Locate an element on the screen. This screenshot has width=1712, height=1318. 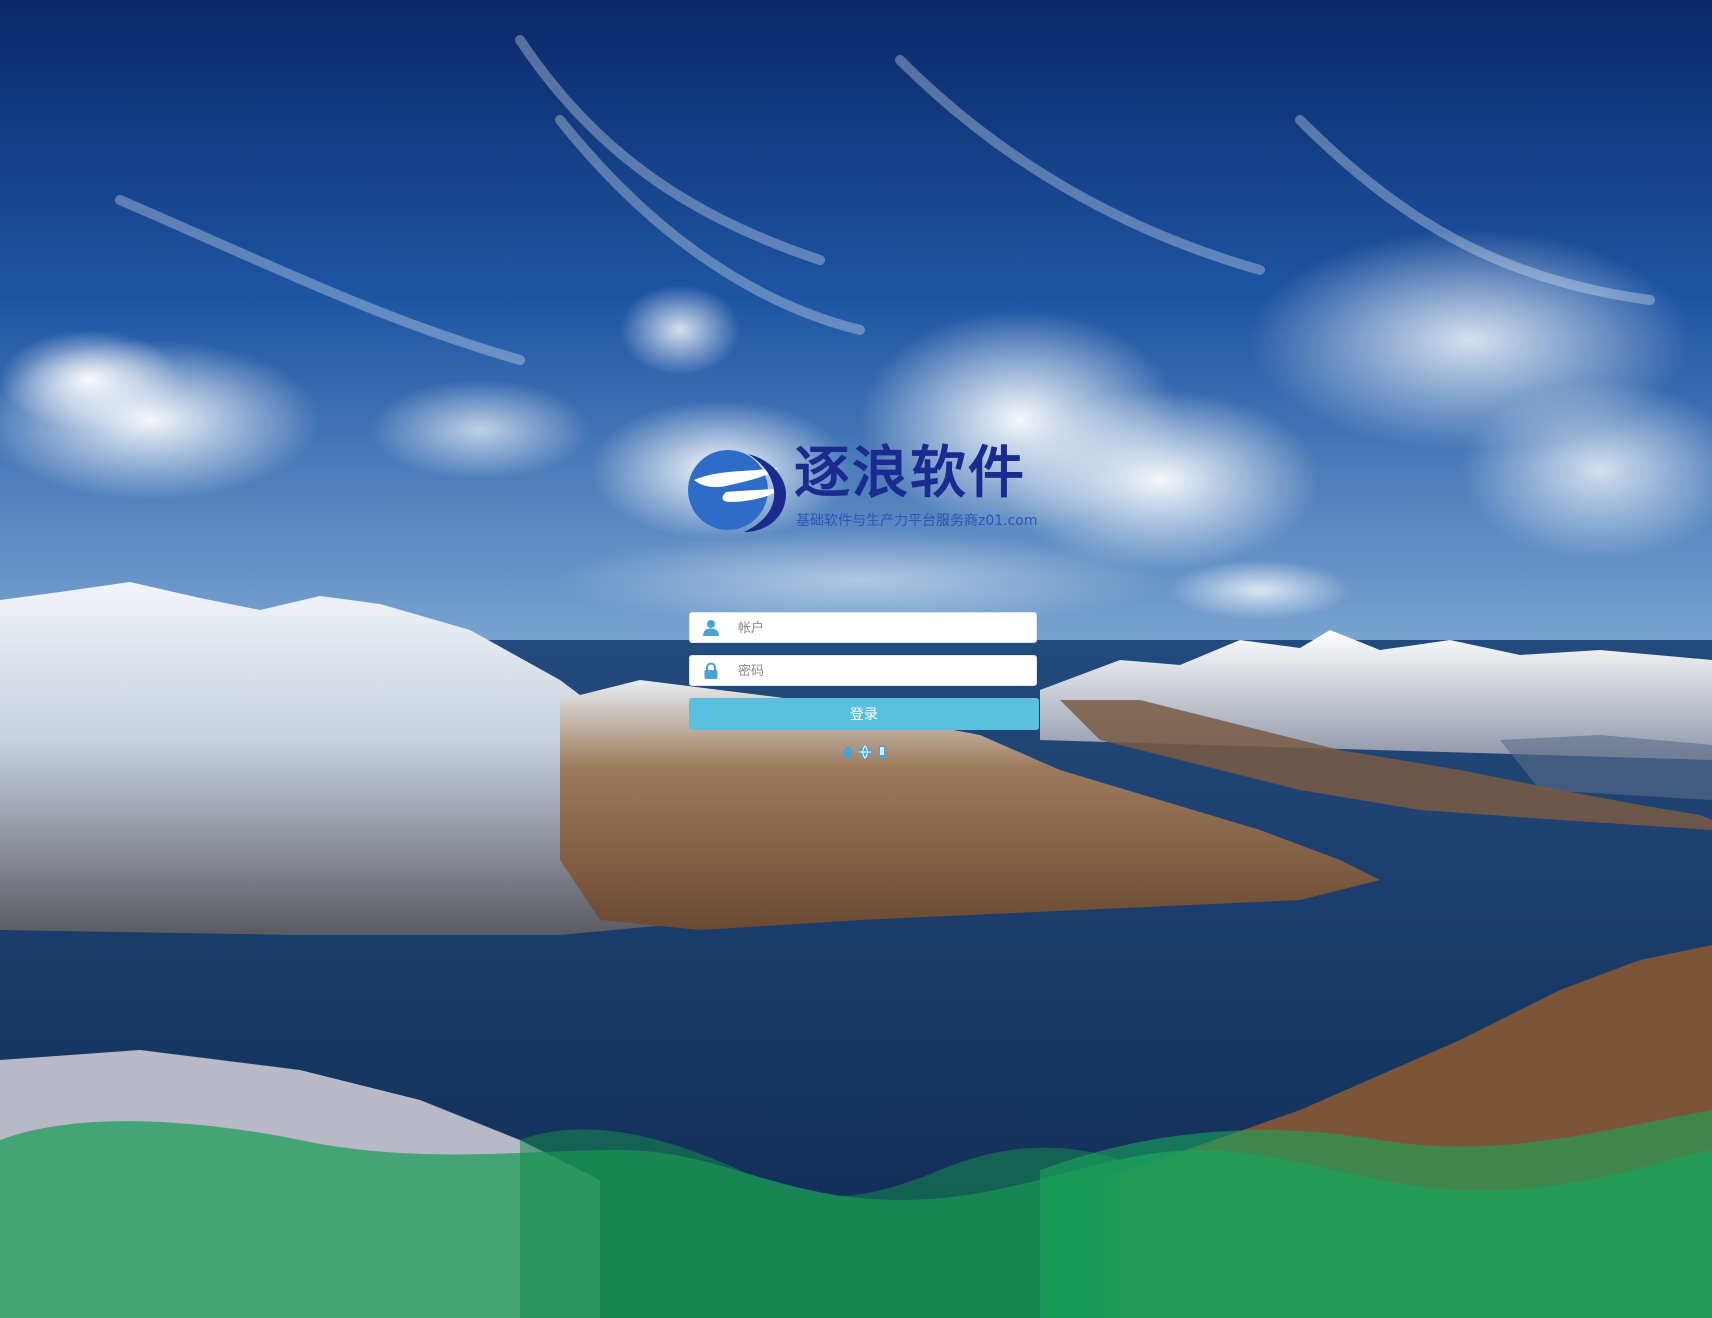
account-field is located at coordinates (863, 627).